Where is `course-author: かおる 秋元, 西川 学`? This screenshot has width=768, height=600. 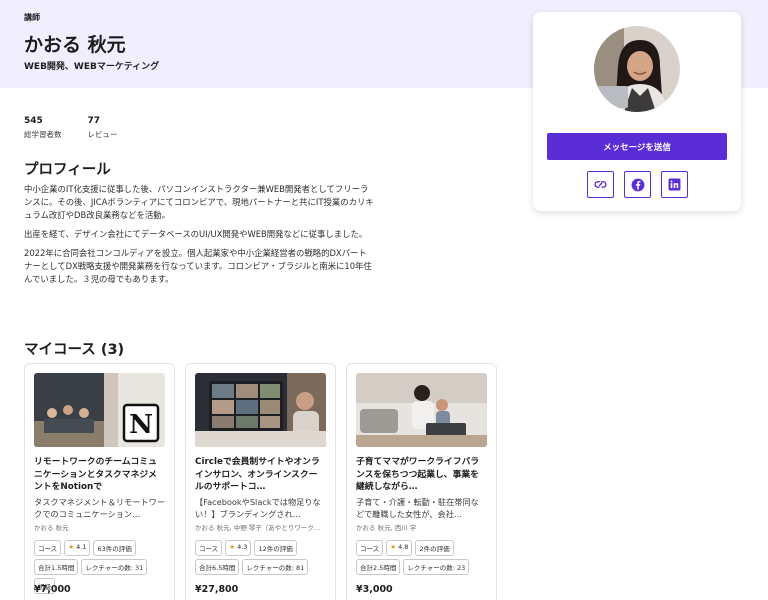
course-author: かおる 秋元, 西川 学 is located at coordinates (386, 528).